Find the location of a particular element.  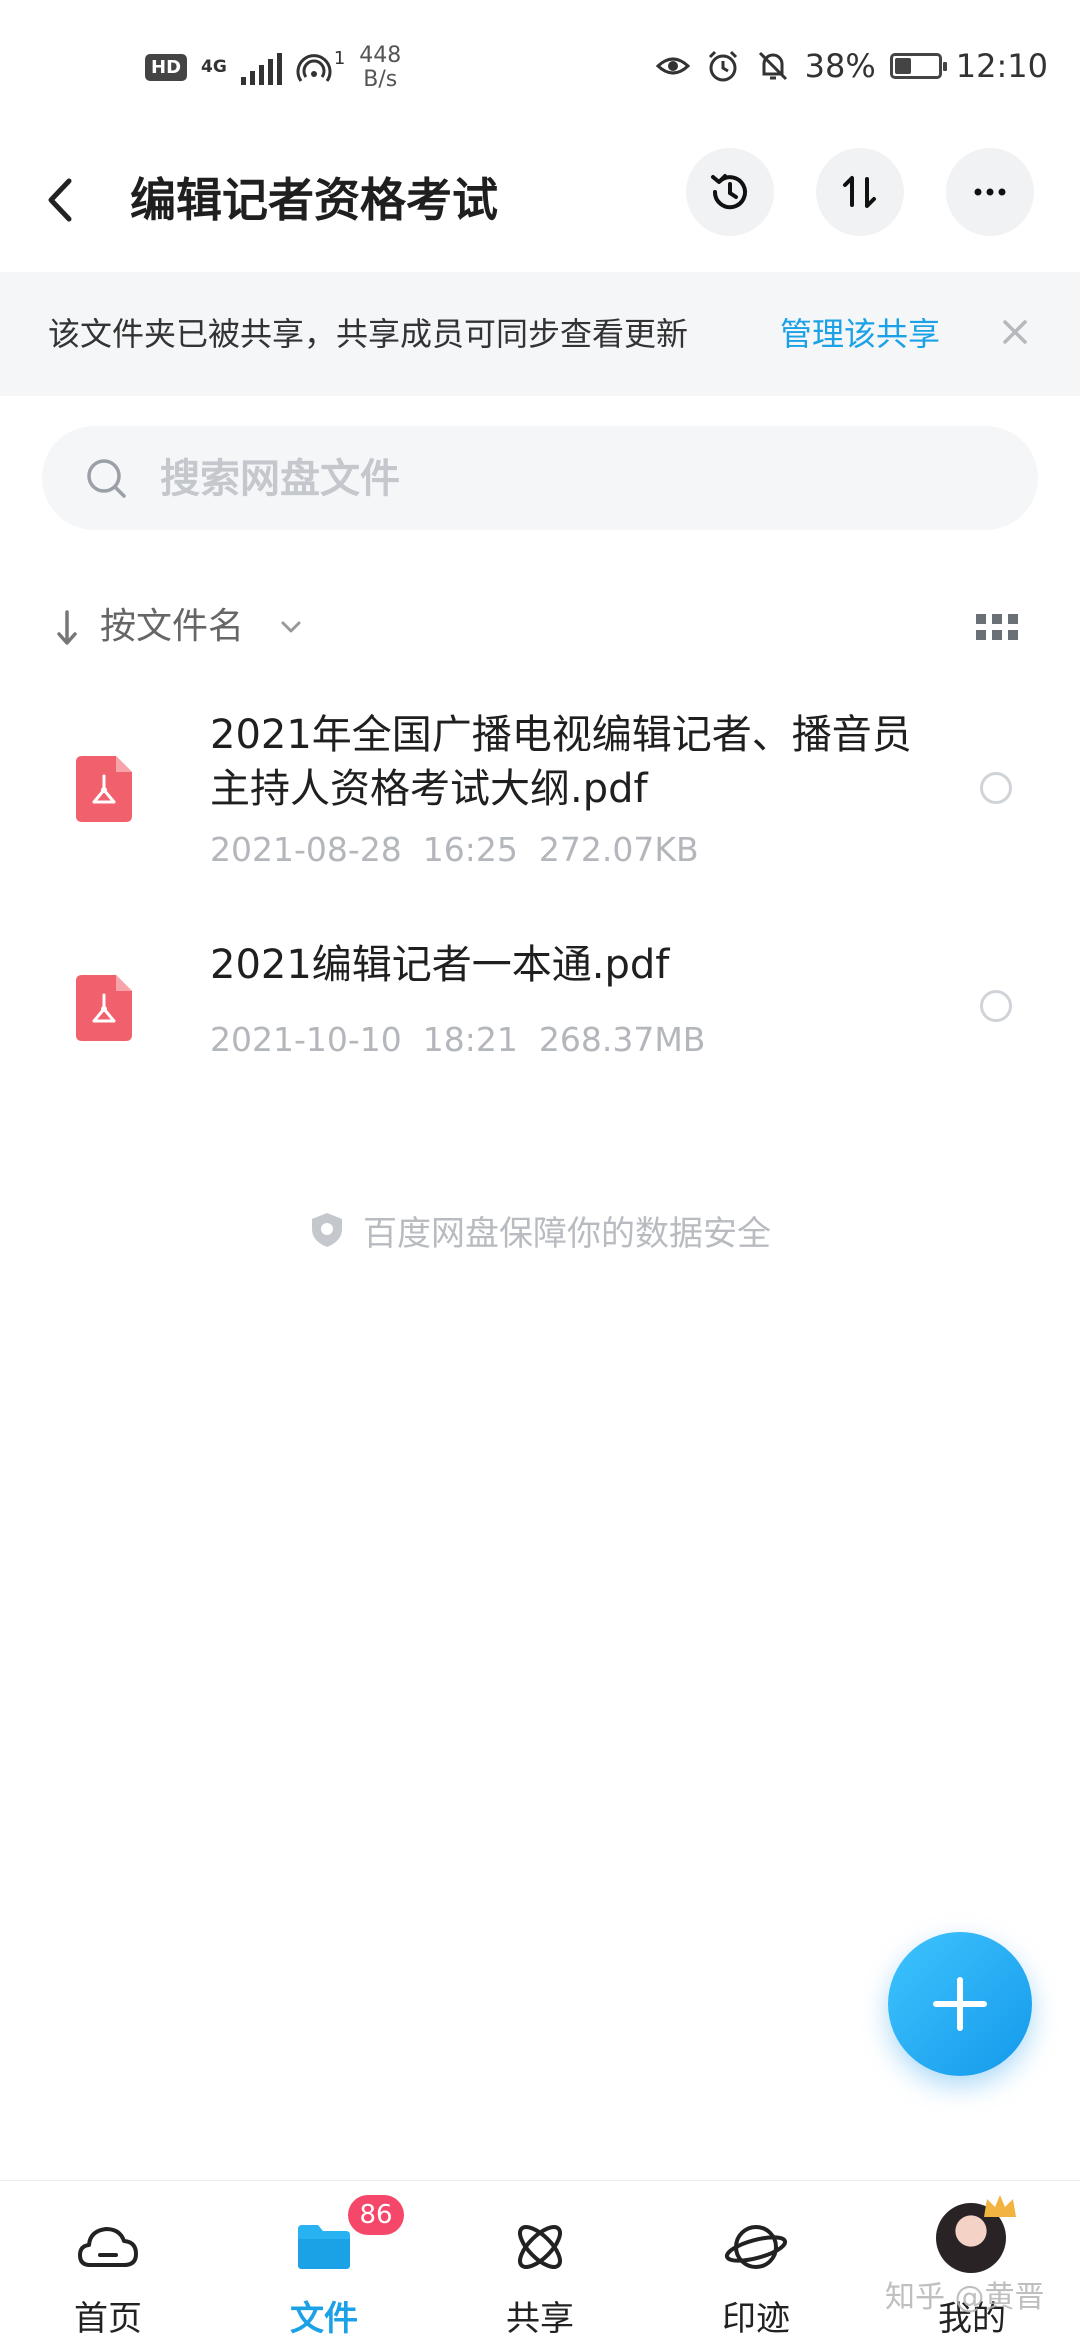

status-right: 38% 12:10 is located at coordinates (851, 66).